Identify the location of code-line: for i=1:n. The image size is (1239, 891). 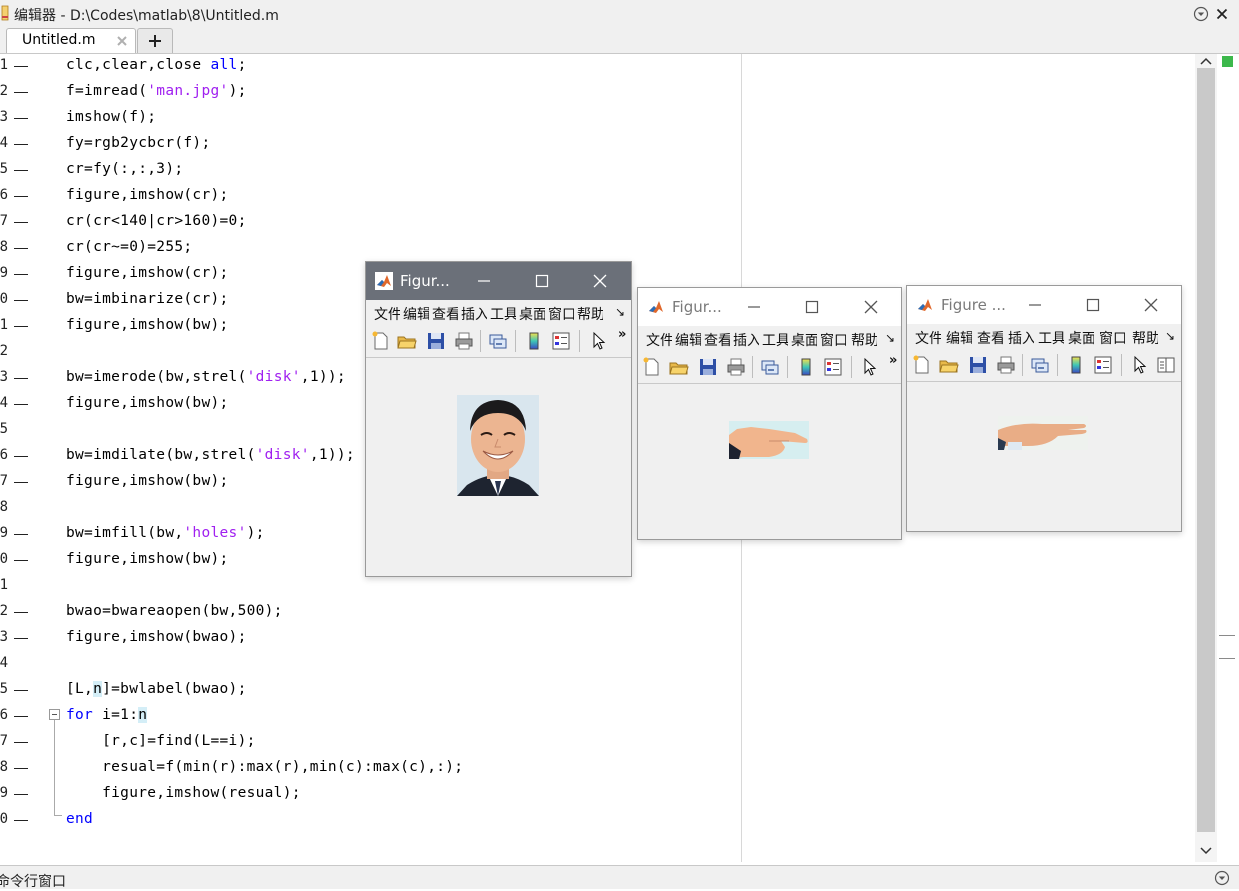
(107, 715).